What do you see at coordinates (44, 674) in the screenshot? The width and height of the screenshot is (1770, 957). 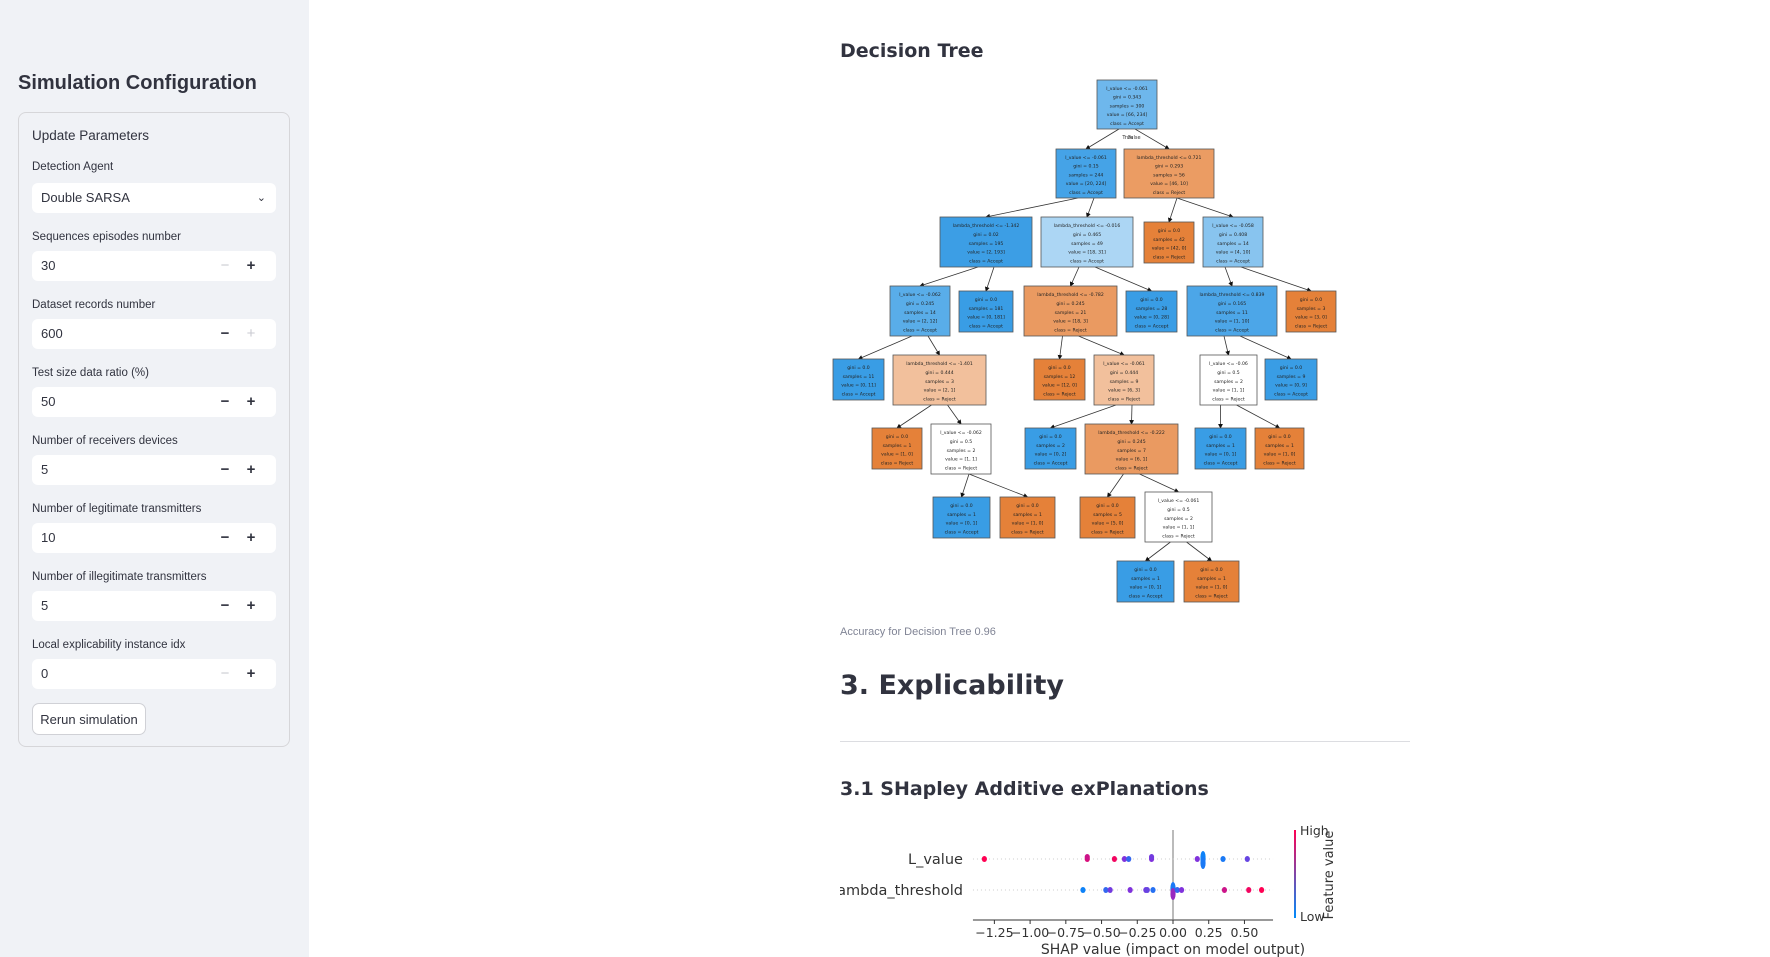 I see `input-value: 0` at bounding box center [44, 674].